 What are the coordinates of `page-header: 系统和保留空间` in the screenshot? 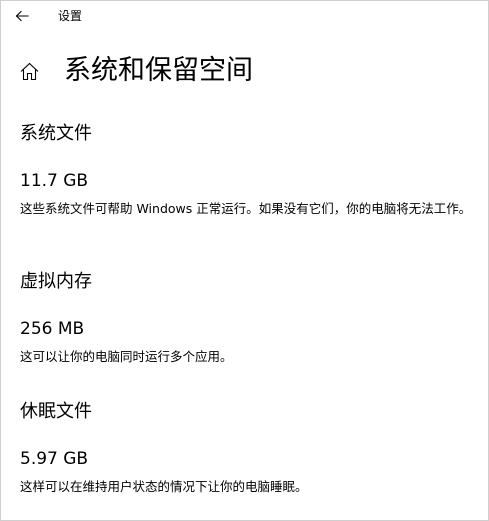 It's located at (244, 71).